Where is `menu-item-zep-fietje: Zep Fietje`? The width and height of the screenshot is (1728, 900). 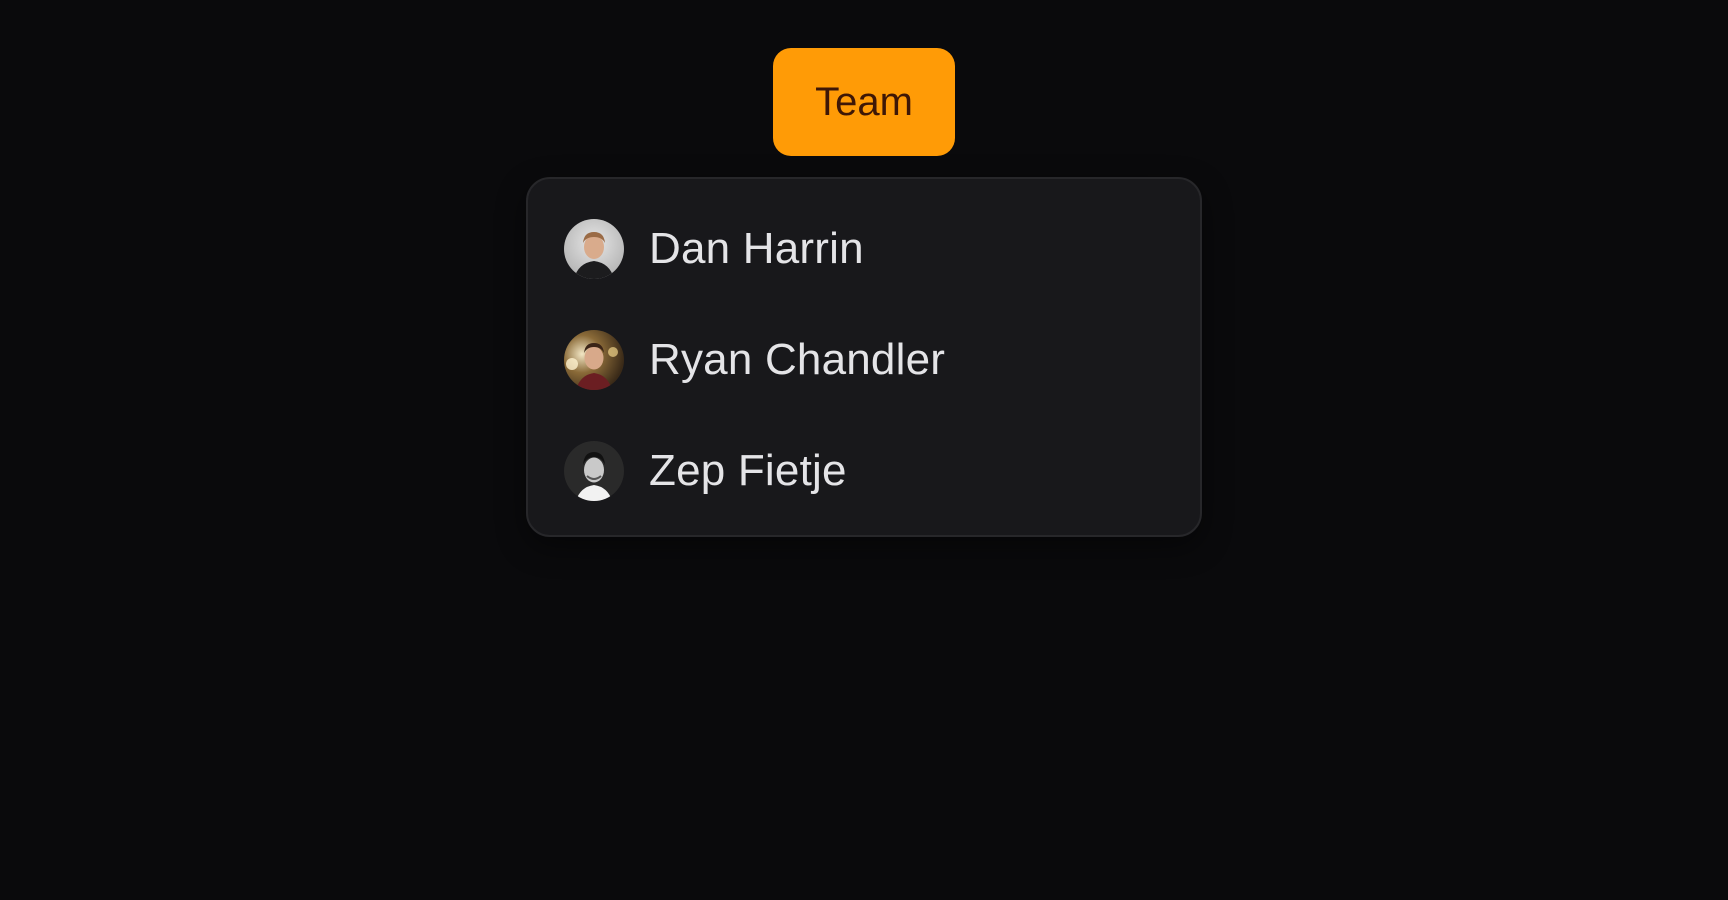 menu-item-zep-fietje: Zep Fietje is located at coordinates (864, 470).